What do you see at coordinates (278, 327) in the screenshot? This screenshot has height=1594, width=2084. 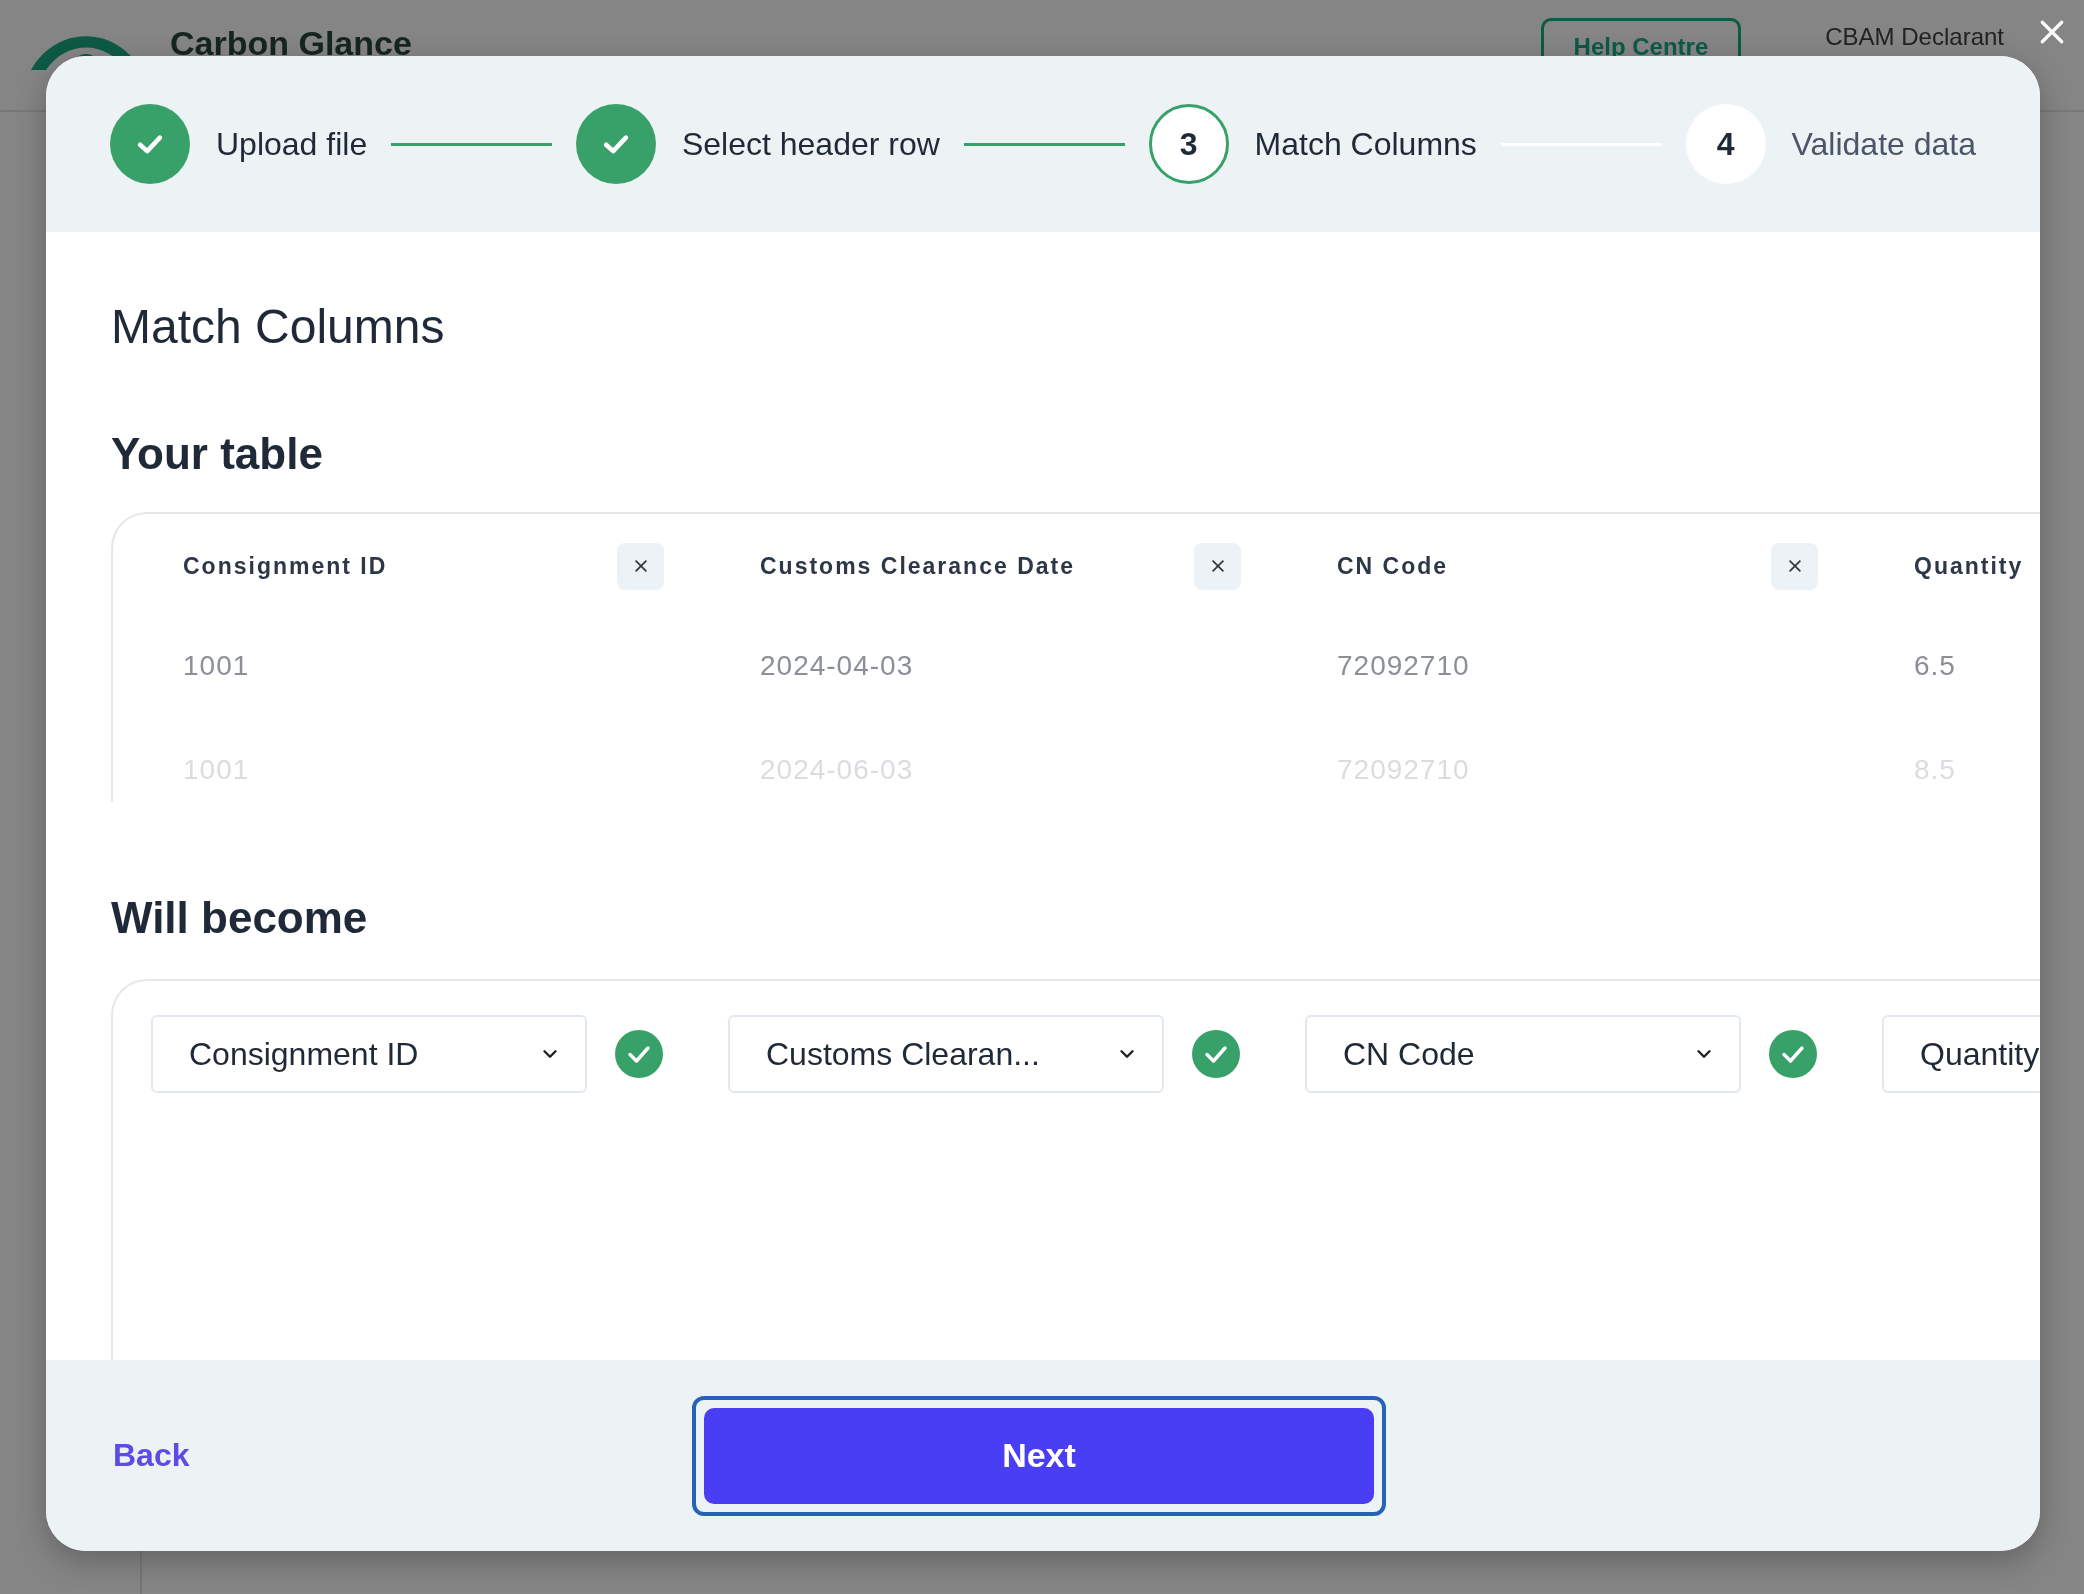 I see `page-title: Match Columns` at bounding box center [278, 327].